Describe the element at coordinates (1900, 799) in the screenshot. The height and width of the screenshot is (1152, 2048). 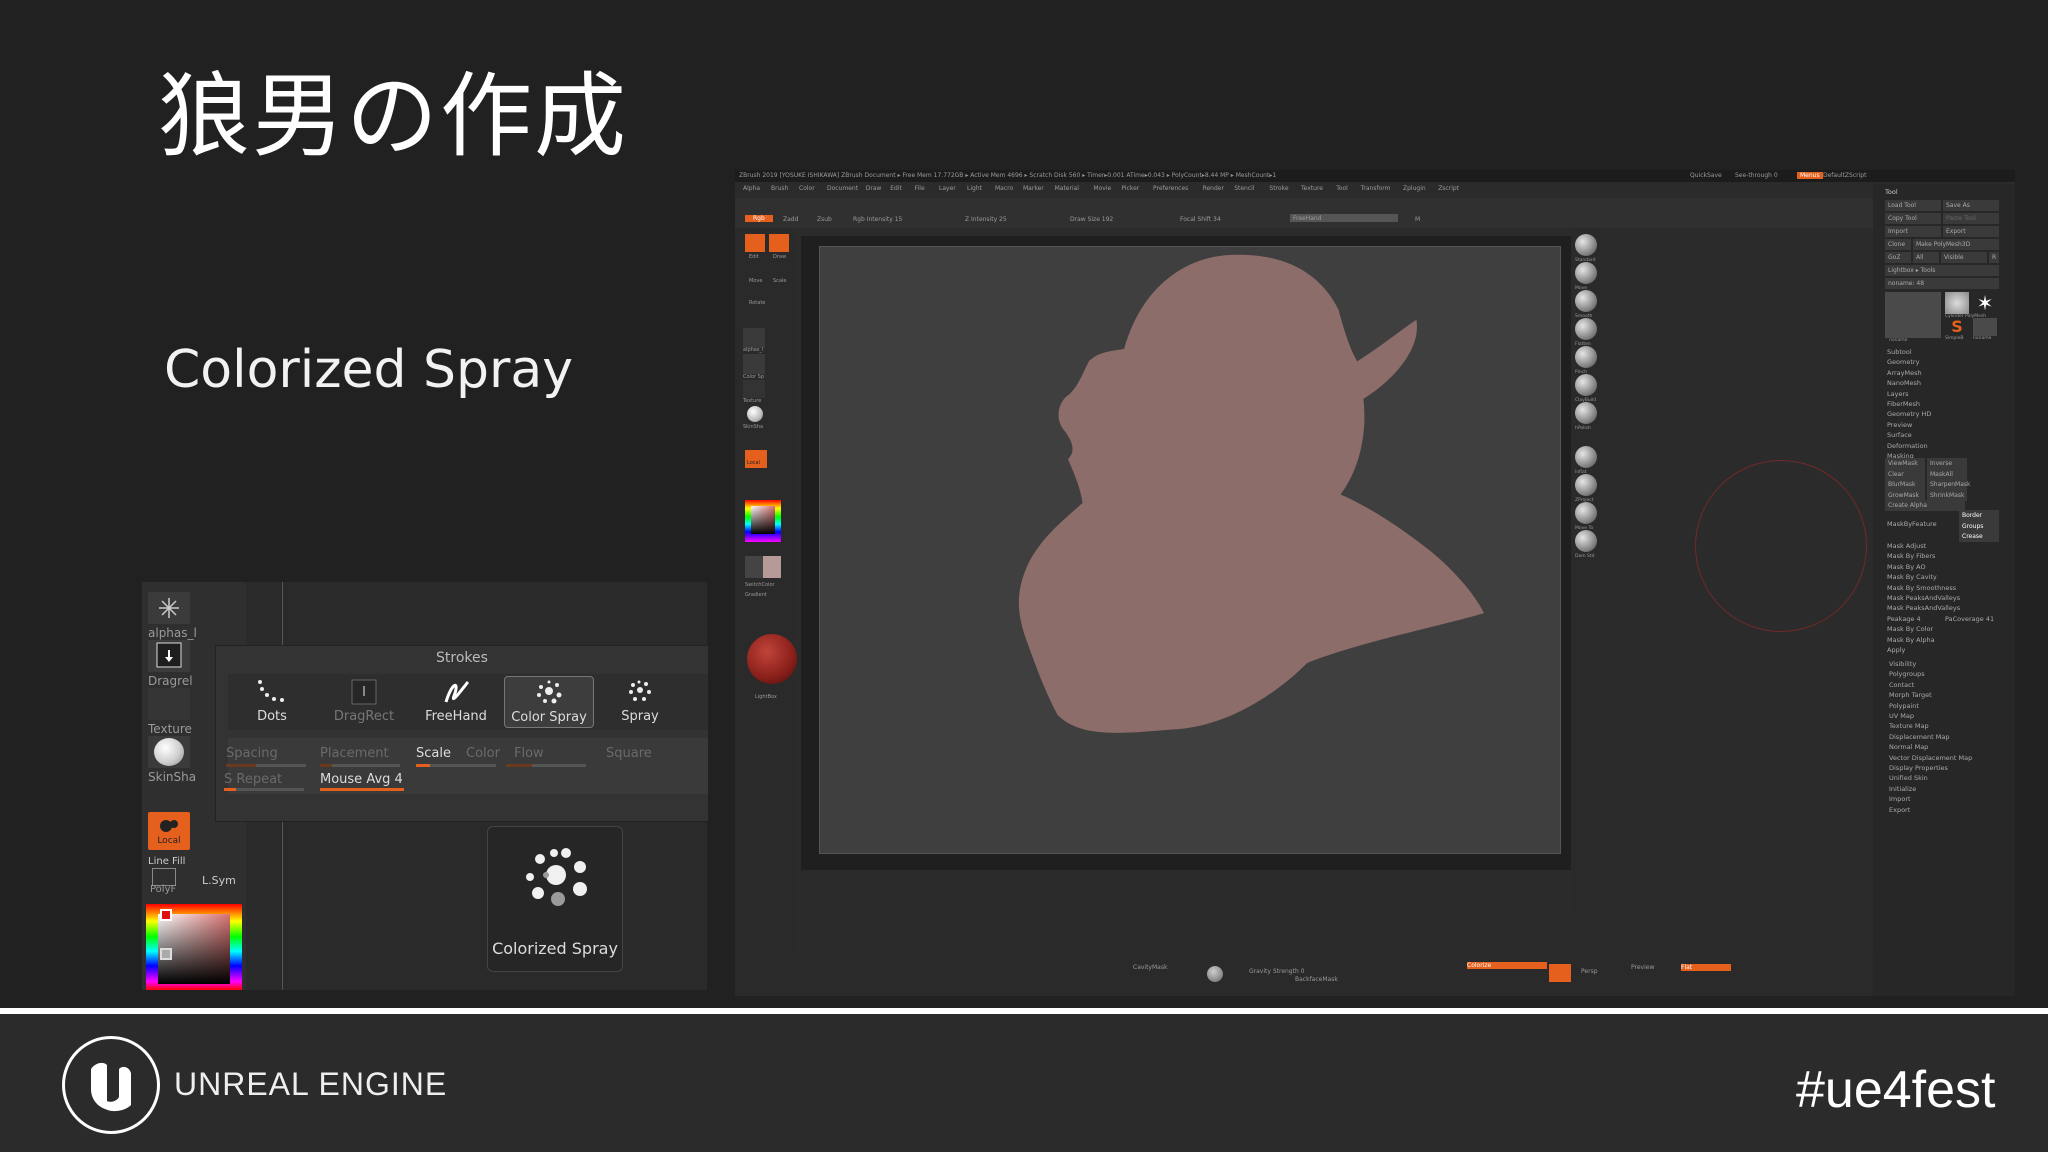
I see `zb-tool-section: Import` at that location.